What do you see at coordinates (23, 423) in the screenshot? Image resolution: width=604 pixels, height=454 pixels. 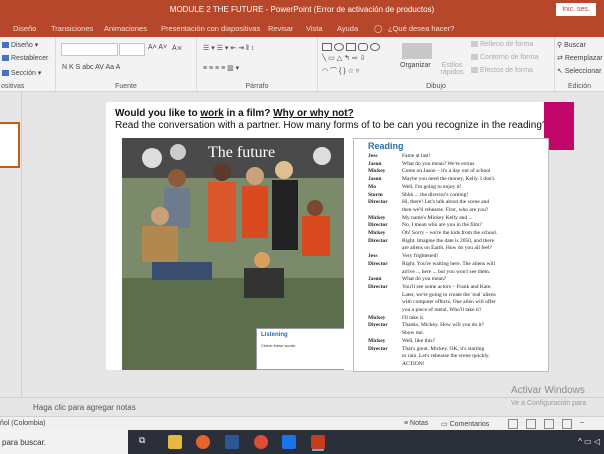 I see `language-status: ñol (Colombia)` at bounding box center [23, 423].